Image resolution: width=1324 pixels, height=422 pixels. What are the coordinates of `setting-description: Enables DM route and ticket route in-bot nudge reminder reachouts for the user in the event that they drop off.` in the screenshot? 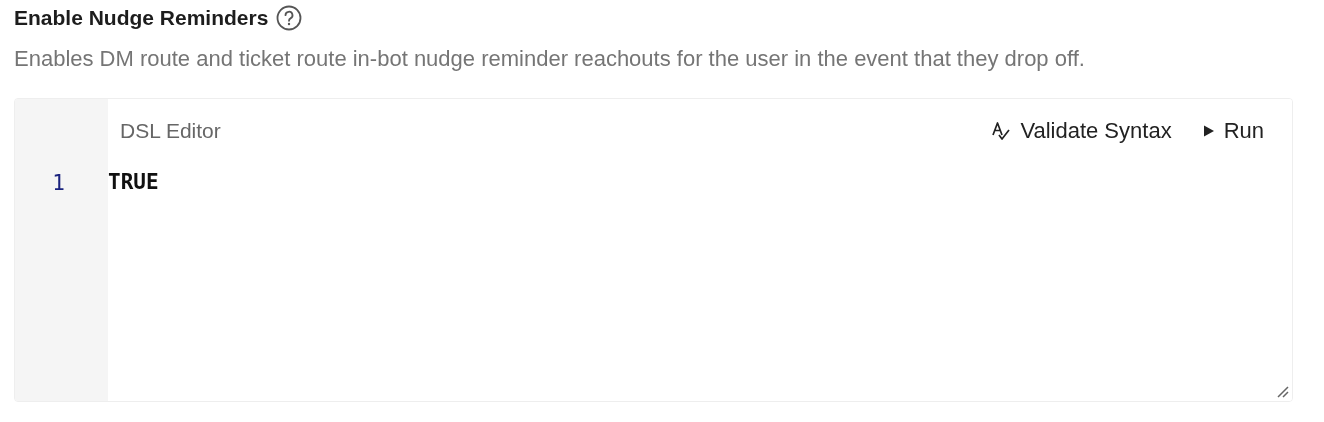 It's located at (550, 59).